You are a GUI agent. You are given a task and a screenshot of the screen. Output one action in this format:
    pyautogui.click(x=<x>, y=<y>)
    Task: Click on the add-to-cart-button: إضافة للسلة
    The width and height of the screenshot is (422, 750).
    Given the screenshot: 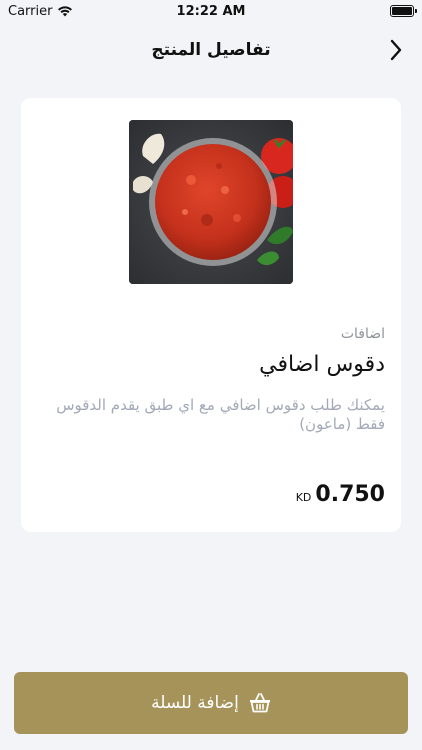 What is the action you would take?
    pyautogui.click(x=211, y=703)
    